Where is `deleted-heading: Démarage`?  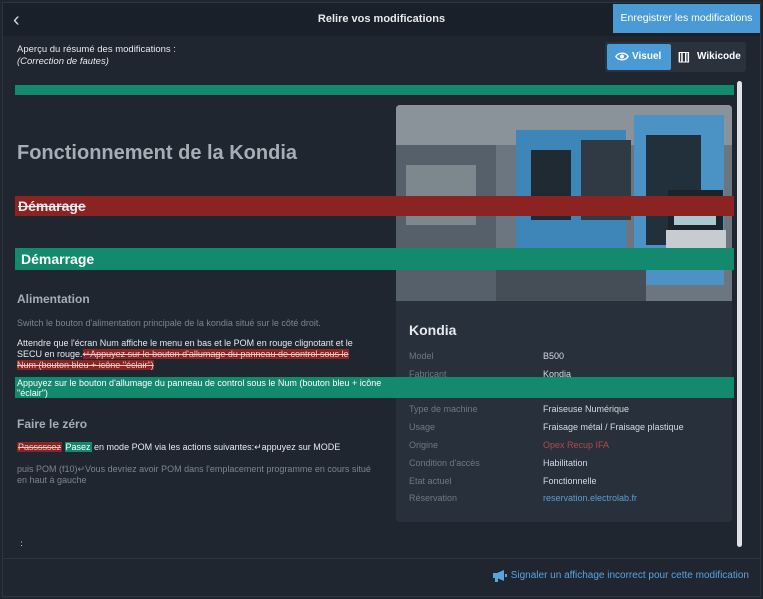
deleted-heading: Démarage is located at coordinates (52, 206).